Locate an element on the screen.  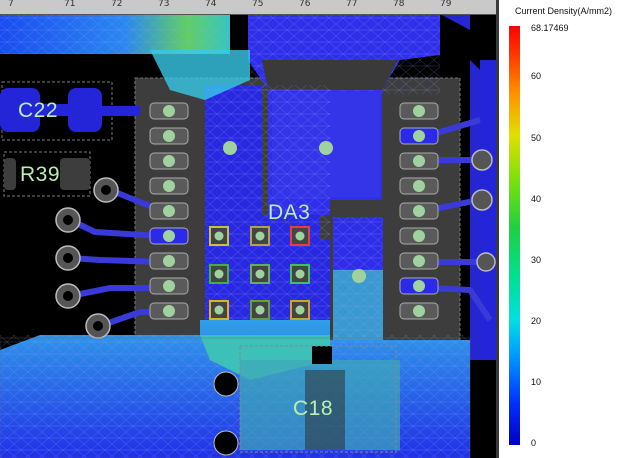
ruler-label: 79 is located at coordinates (446, 4).